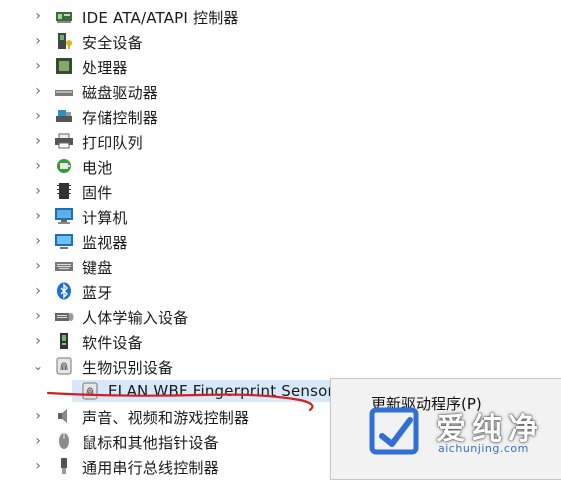 The width and height of the screenshot is (561, 480). Describe the element at coordinates (280, 191) in the screenshot. I see `tree-item-firmware: › 固件` at that location.